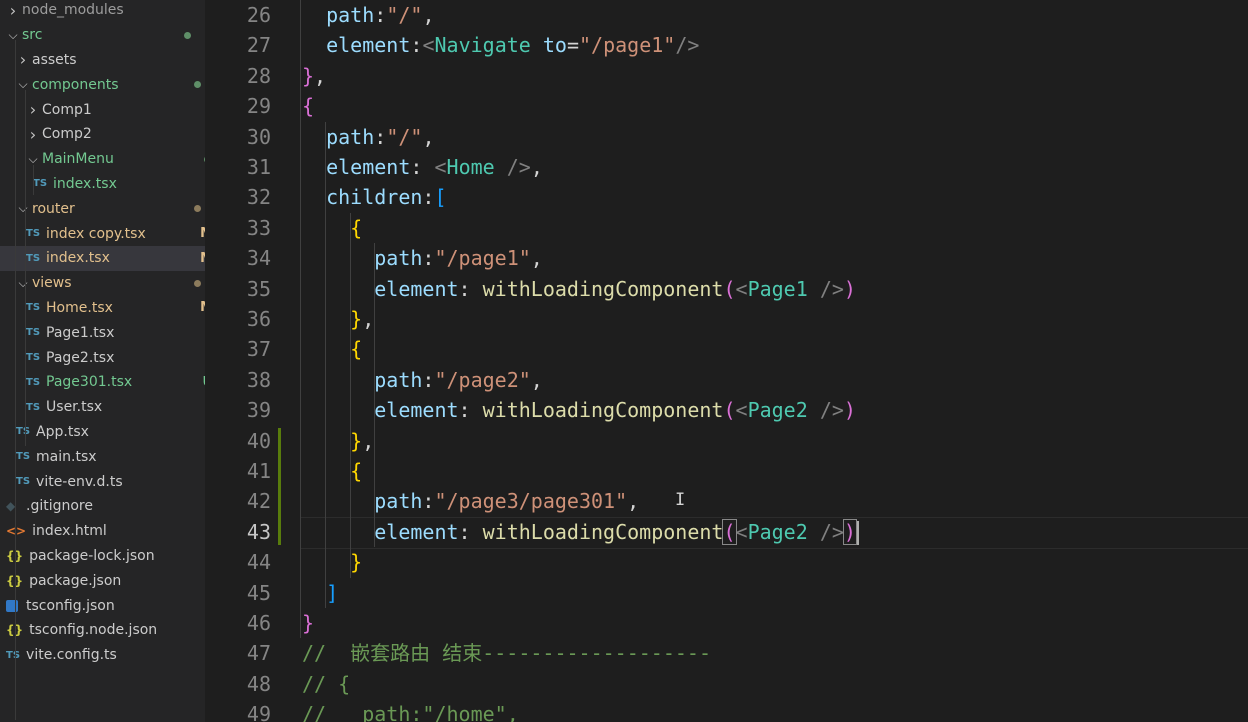  Describe the element at coordinates (102, 630) in the screenshot. I see `tree-file: {}tsconfig.node.json` at that location.